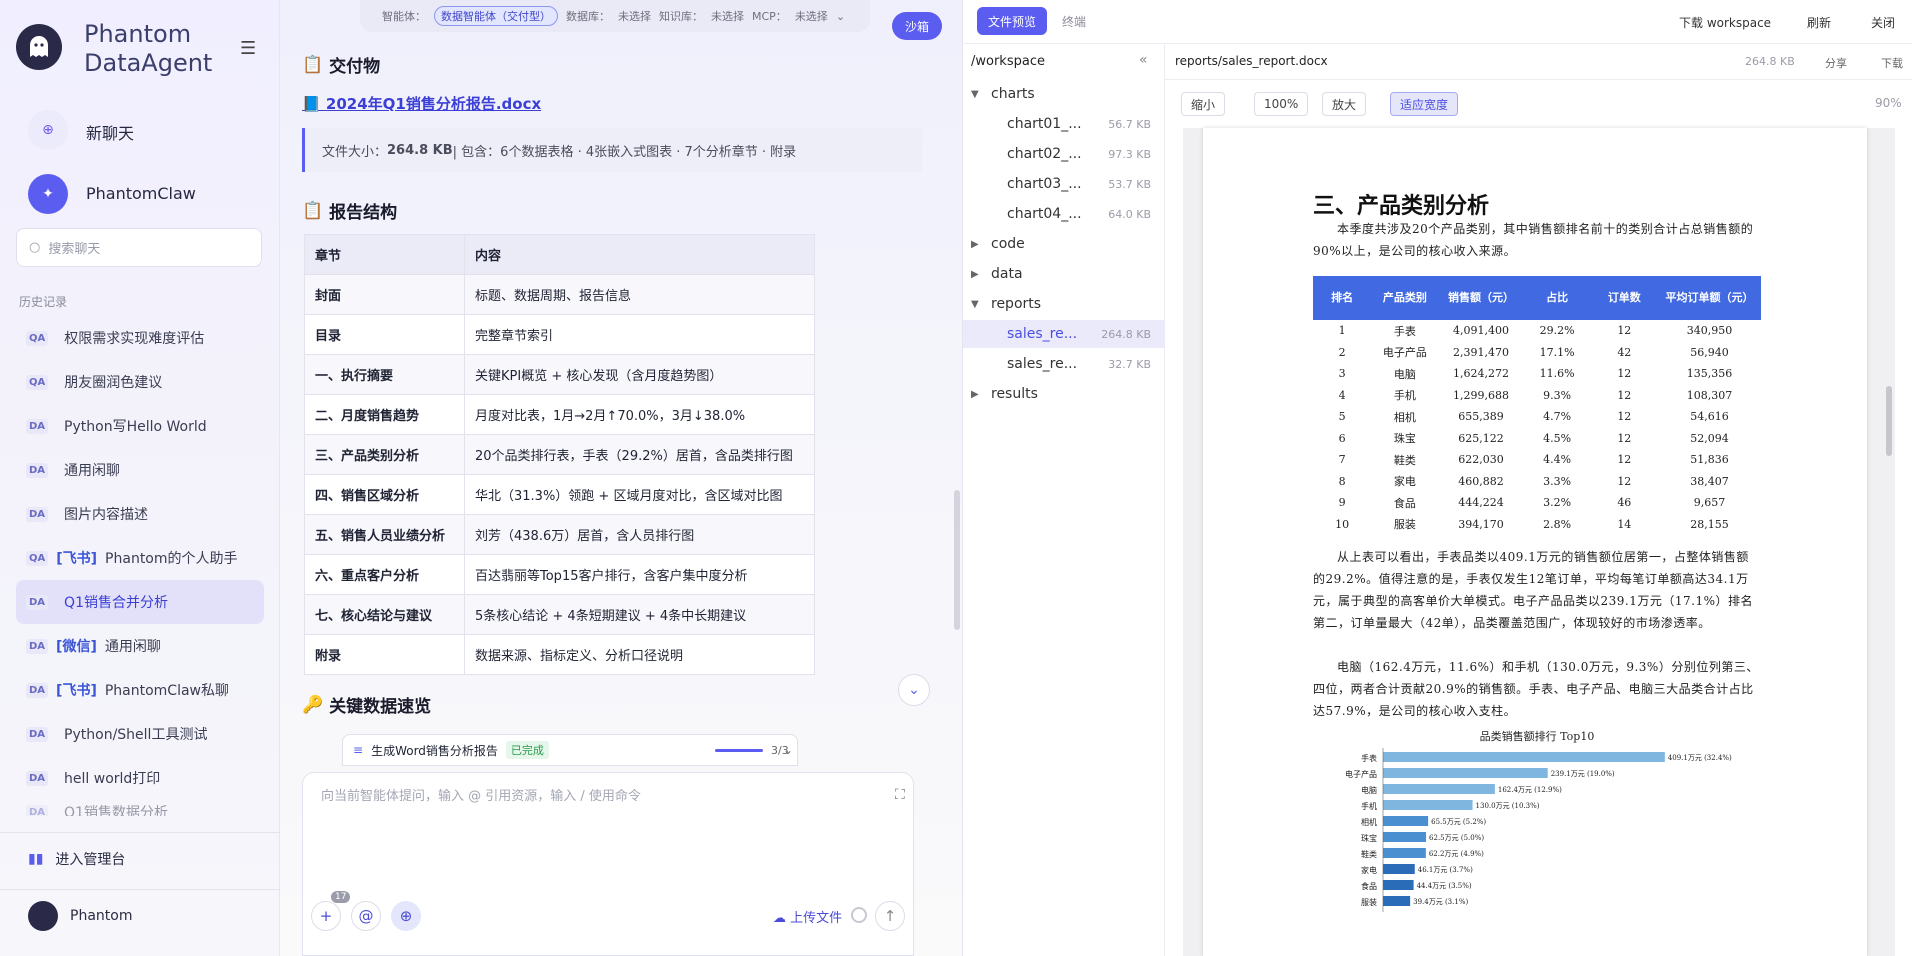 The width and height of the screenshot is (1912, 956). I want to click on tab-terminal: 终端, so click(1074, 21).